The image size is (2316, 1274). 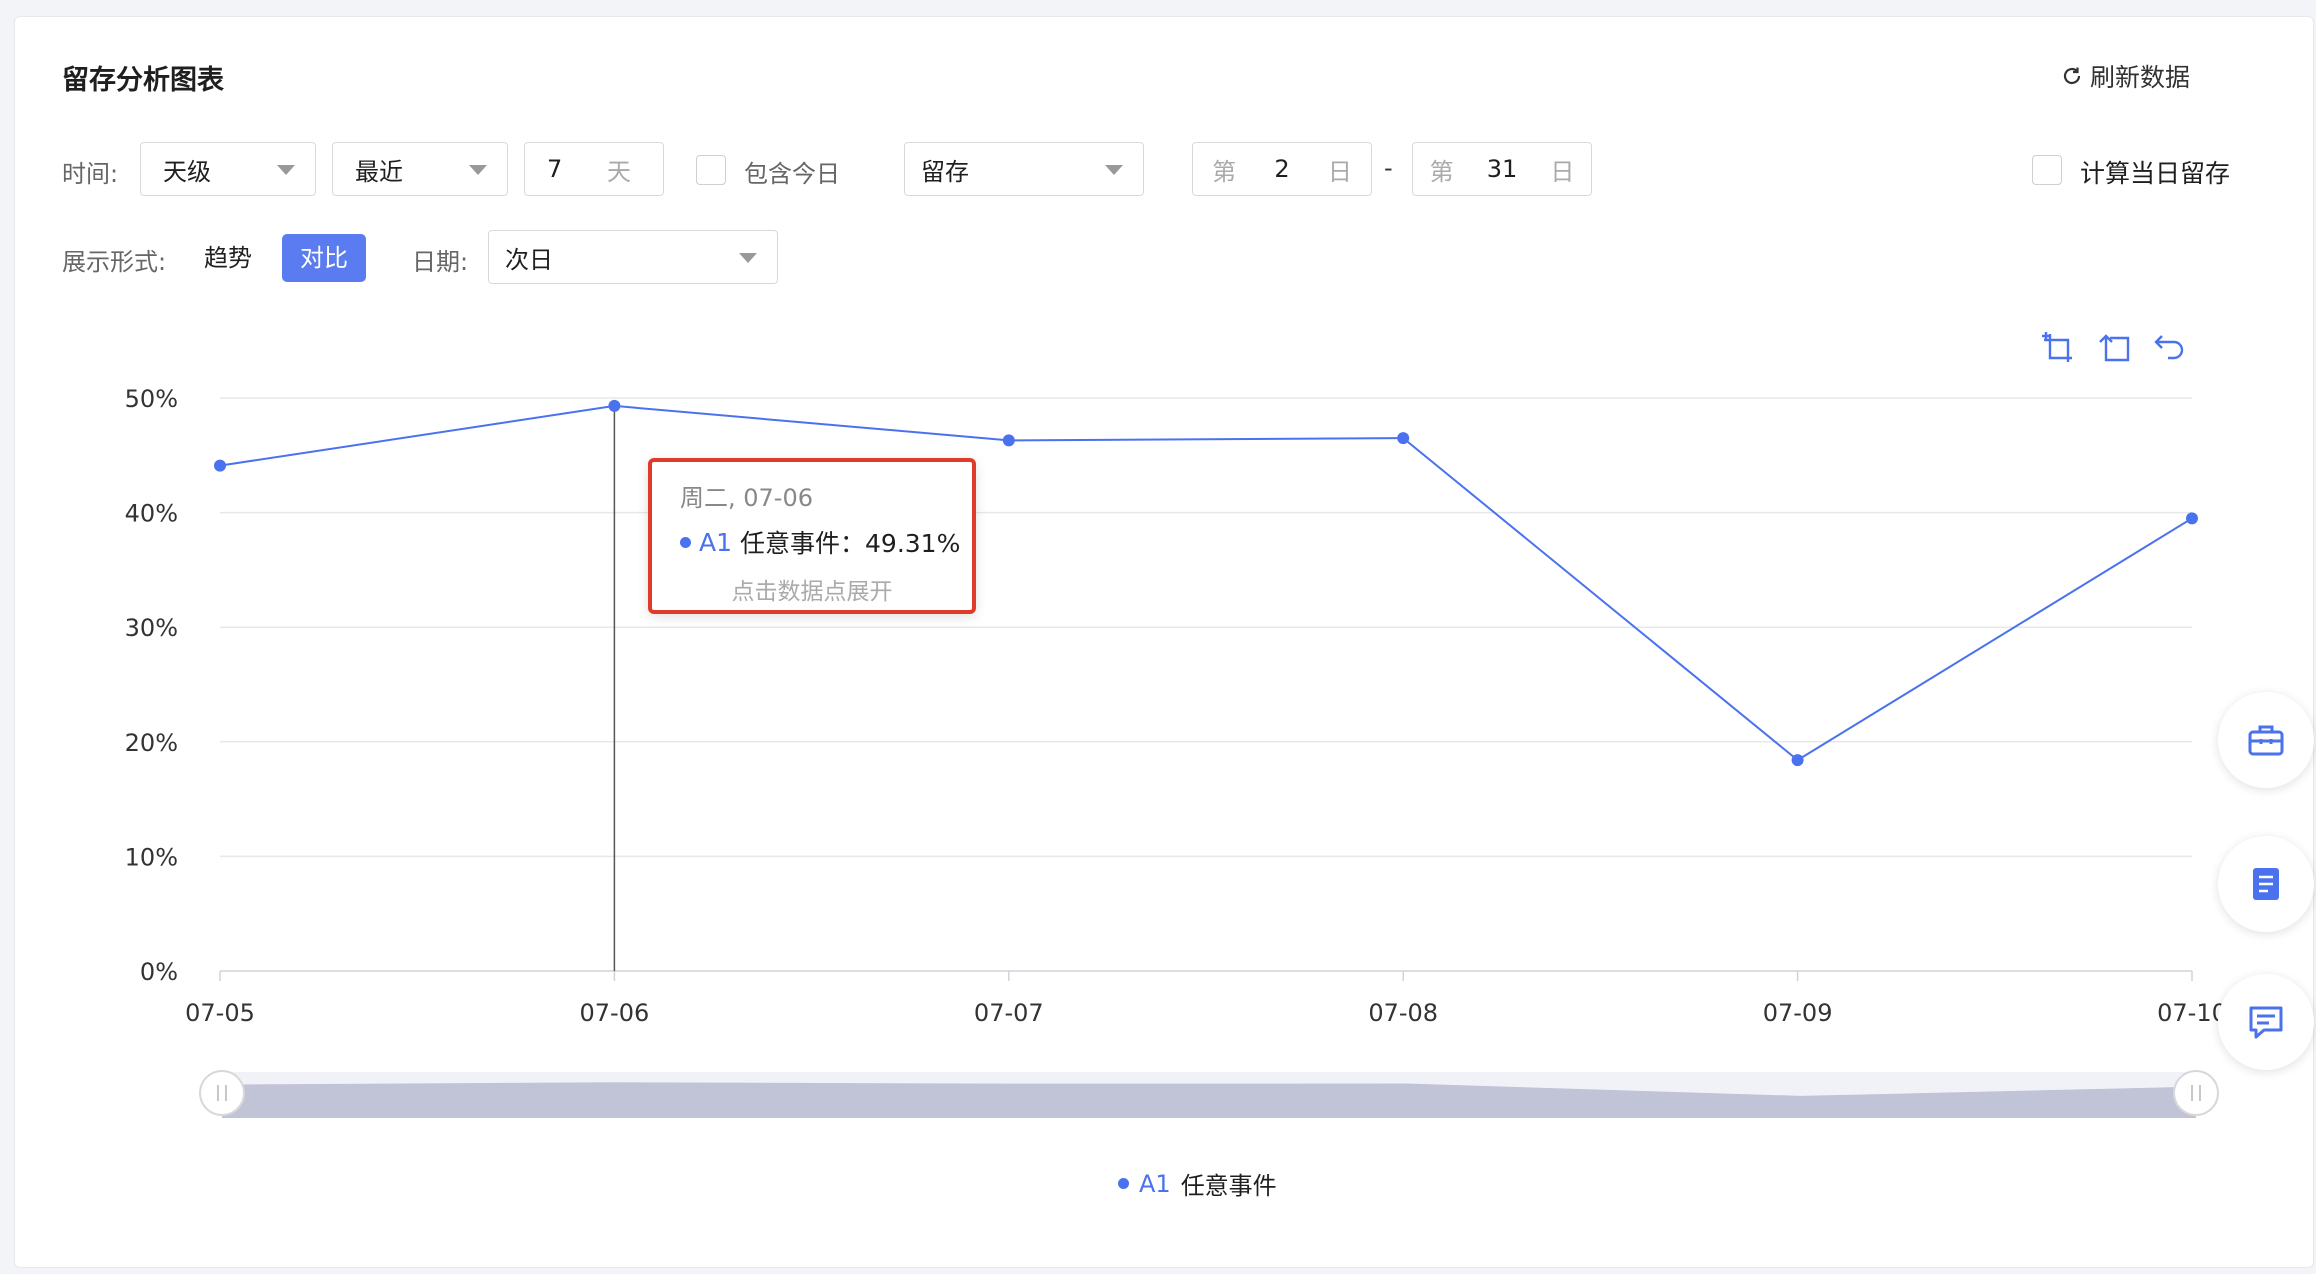 What do you see at coordinates (1403, 1013) in the screenshot?
I see `x-tick-label: 07-08` at bounding box center [1403, 1013].